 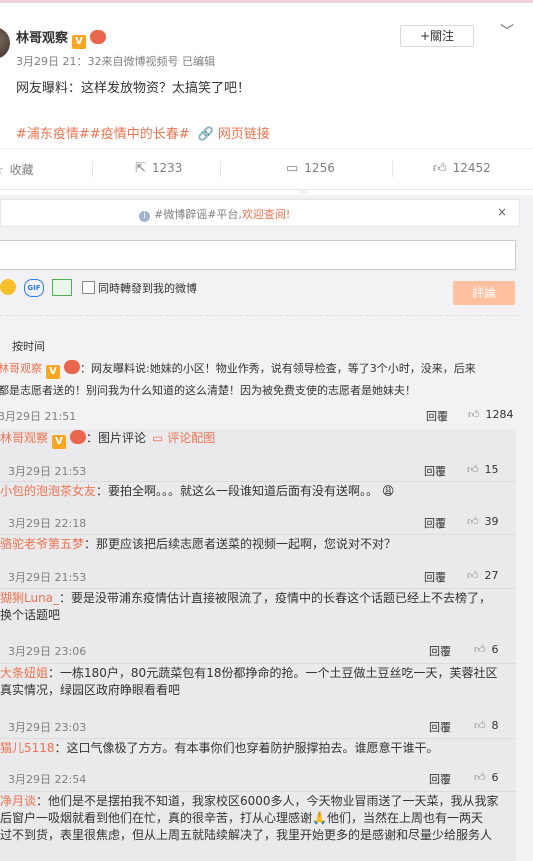 What do you see at coordinates (495, 725) in the screenshot?
I see `like-count: 8` at bounding box center [495, 725].